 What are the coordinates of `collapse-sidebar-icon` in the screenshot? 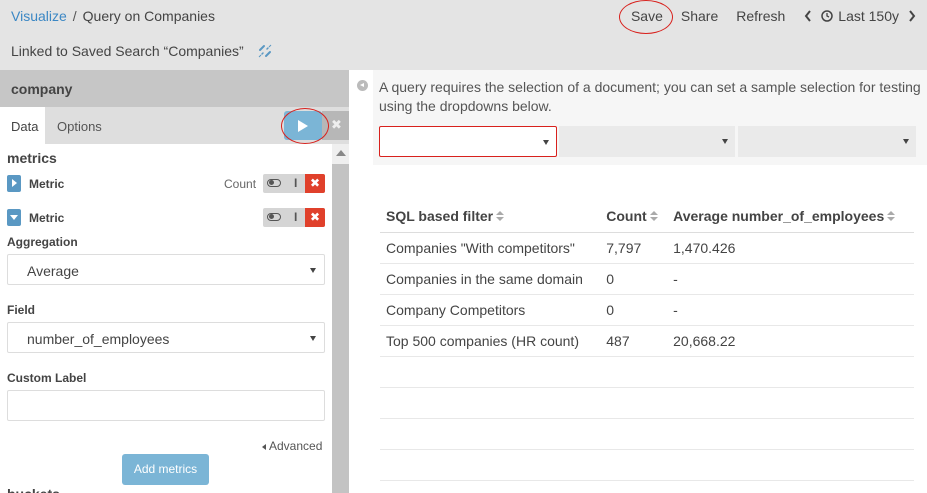 It's located at (362, 85).